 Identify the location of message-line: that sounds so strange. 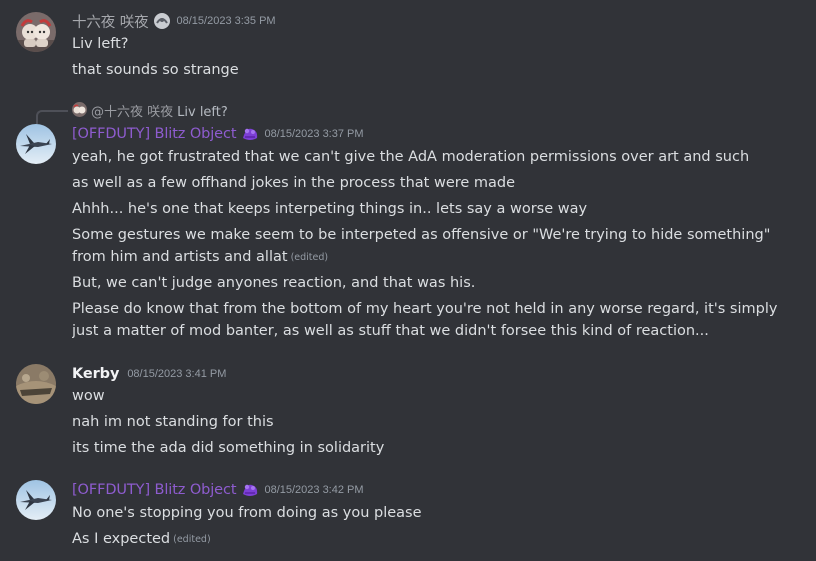
(155, 70).